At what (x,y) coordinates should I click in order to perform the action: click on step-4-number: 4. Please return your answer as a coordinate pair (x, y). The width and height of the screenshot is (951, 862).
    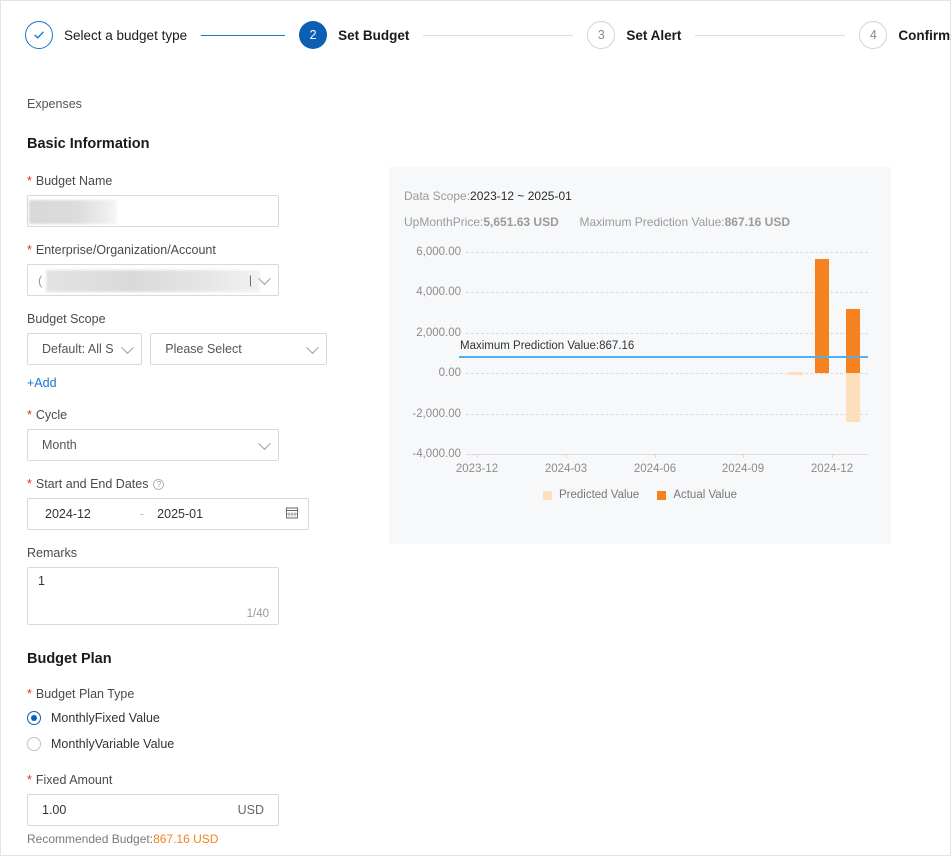
    Looking at the image, I should click on (873, 35).